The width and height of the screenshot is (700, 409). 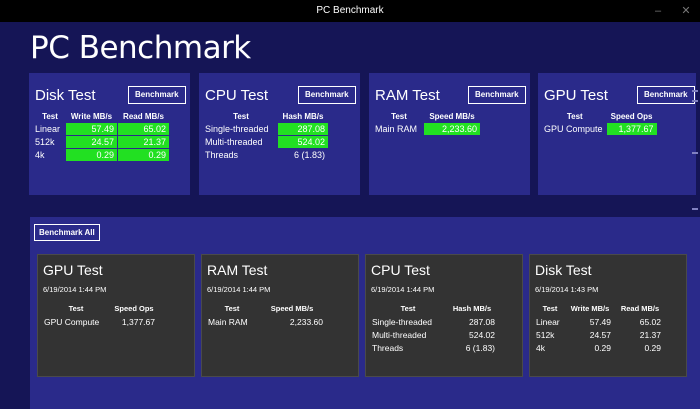 I want to click on test-name: Linear, so click(x=548, y=321).